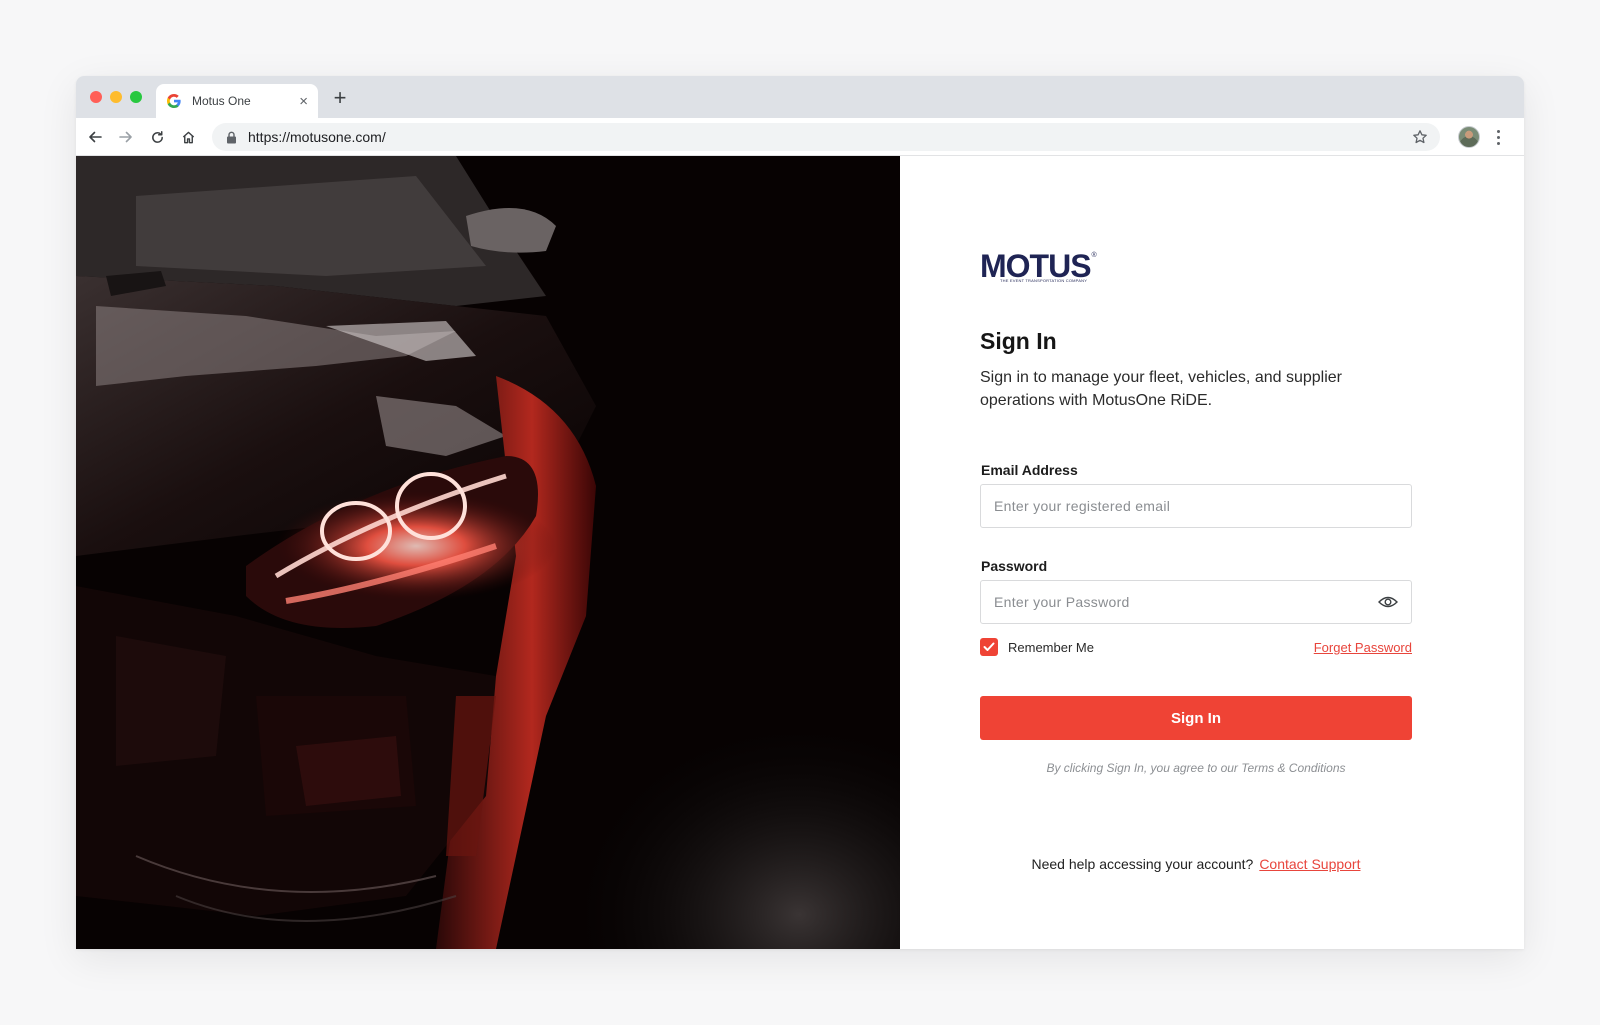 The width and height of the screenshot is (1600, 1025). I want to click on logo-tagline: THE EVENT TRANSPORTATION COMPANY, so click(1044, 280).